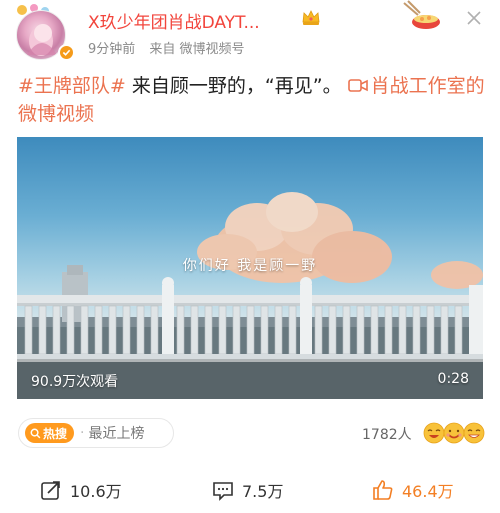 Image resolution: width=500 pixels, height=513 pixels. I want to click on smile-emoji-icon, so click(474, 433).